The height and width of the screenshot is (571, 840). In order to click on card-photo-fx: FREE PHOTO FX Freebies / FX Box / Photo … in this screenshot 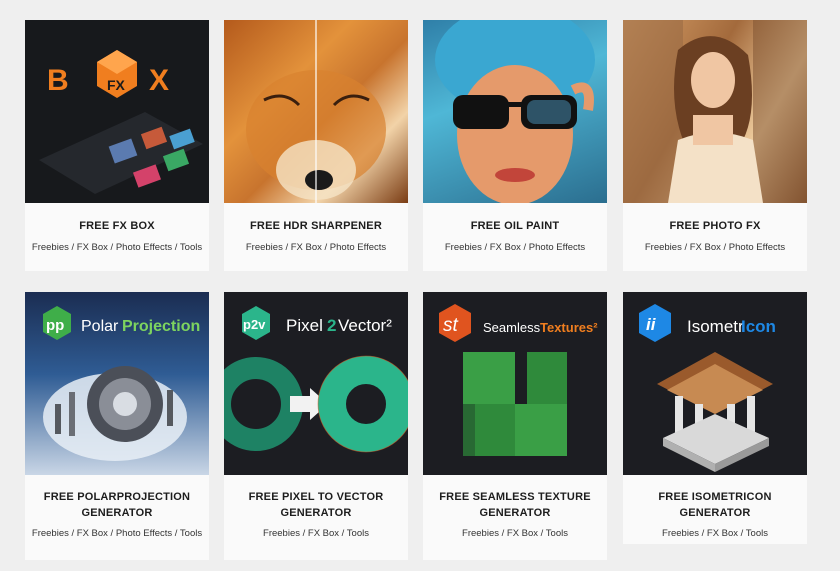, I will do `click(715, 145)`.